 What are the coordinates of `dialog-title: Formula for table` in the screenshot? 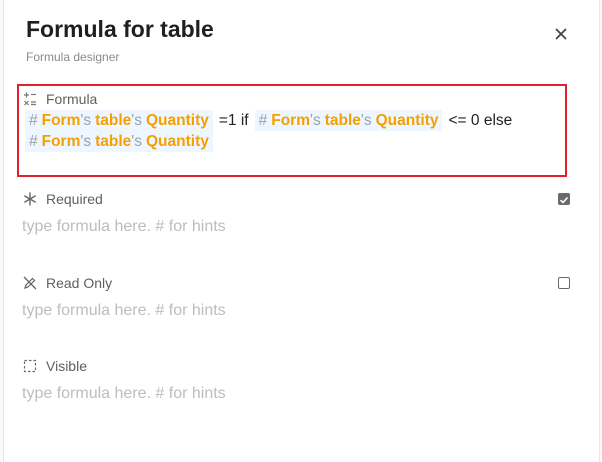 It's located at (120, 29).